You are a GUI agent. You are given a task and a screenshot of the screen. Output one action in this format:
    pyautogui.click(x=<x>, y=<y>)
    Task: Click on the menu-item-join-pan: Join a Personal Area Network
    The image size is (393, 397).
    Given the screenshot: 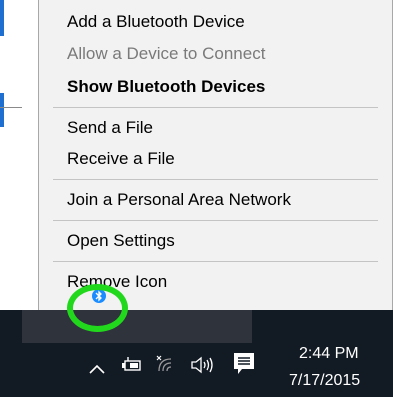 What is the action you would take?
    pyautogui.click(x=179, y=200)
    